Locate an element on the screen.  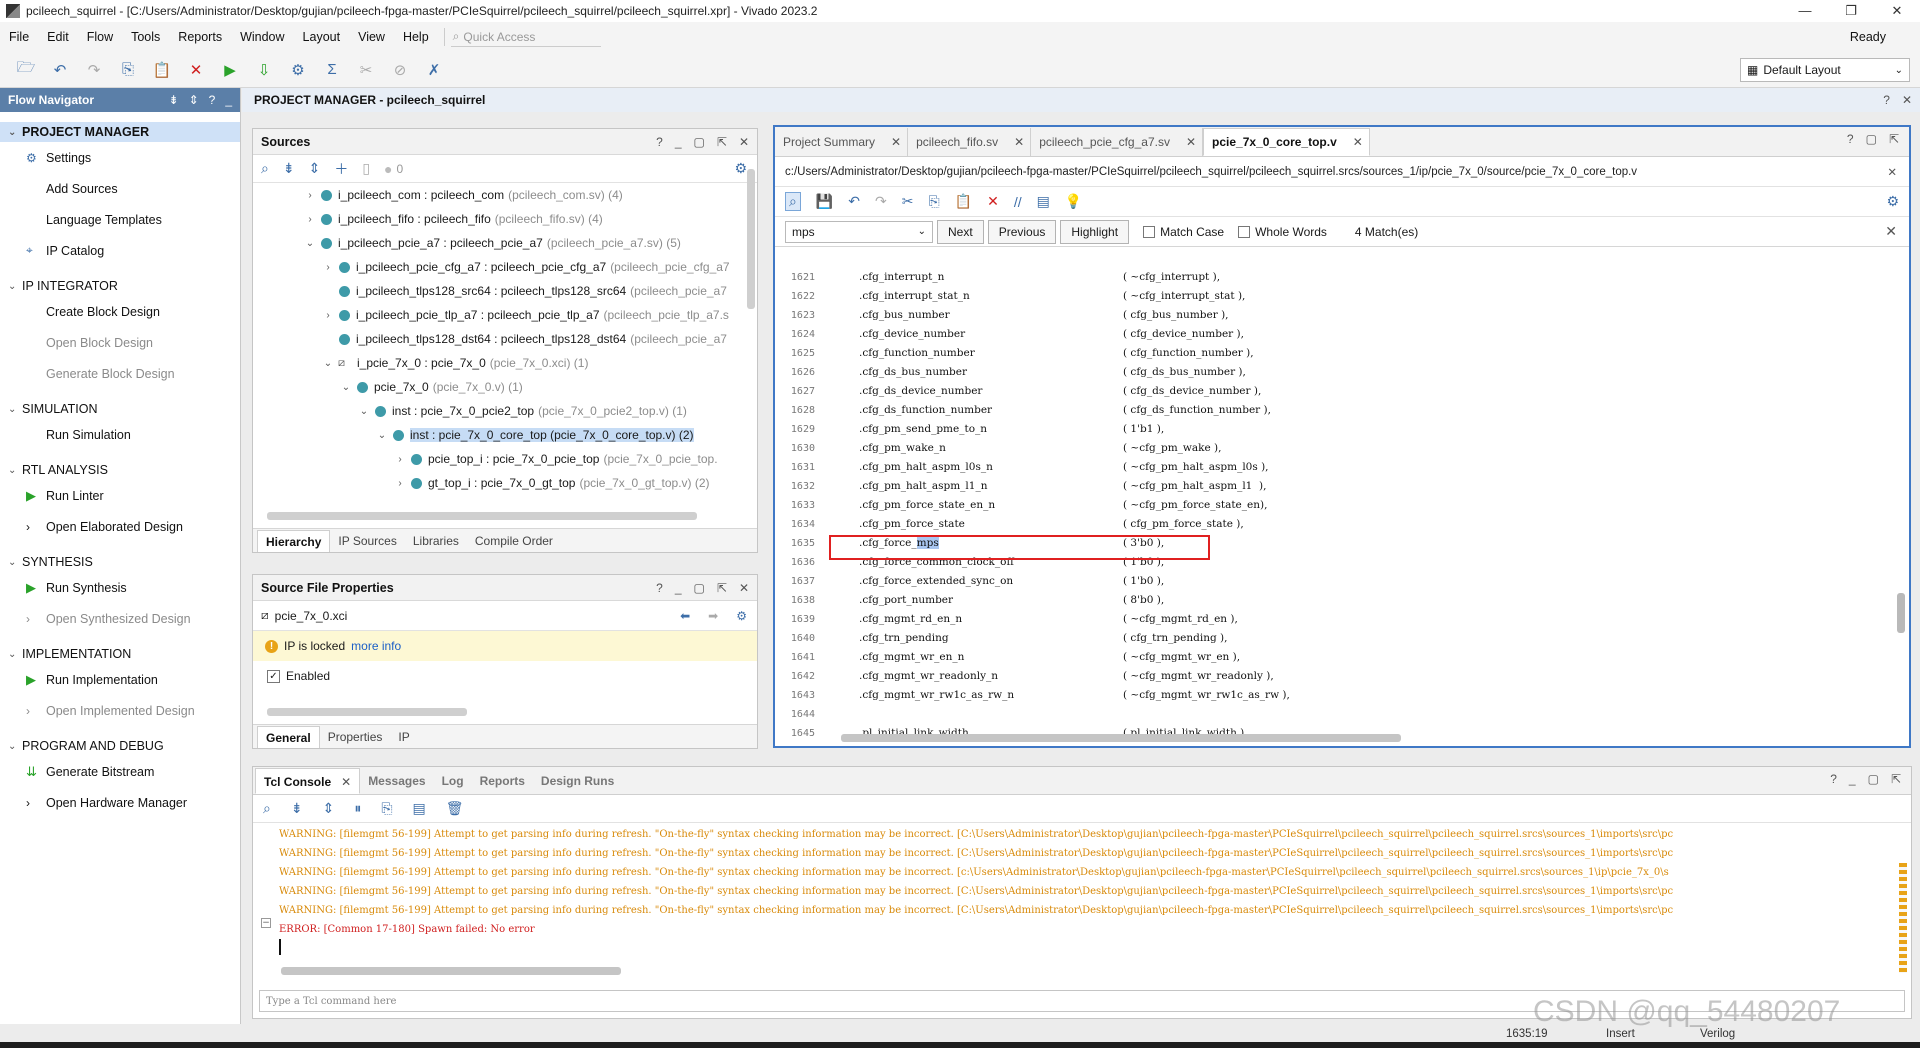
console-horizontal-scrollbar is located at coordinates (451, 971).